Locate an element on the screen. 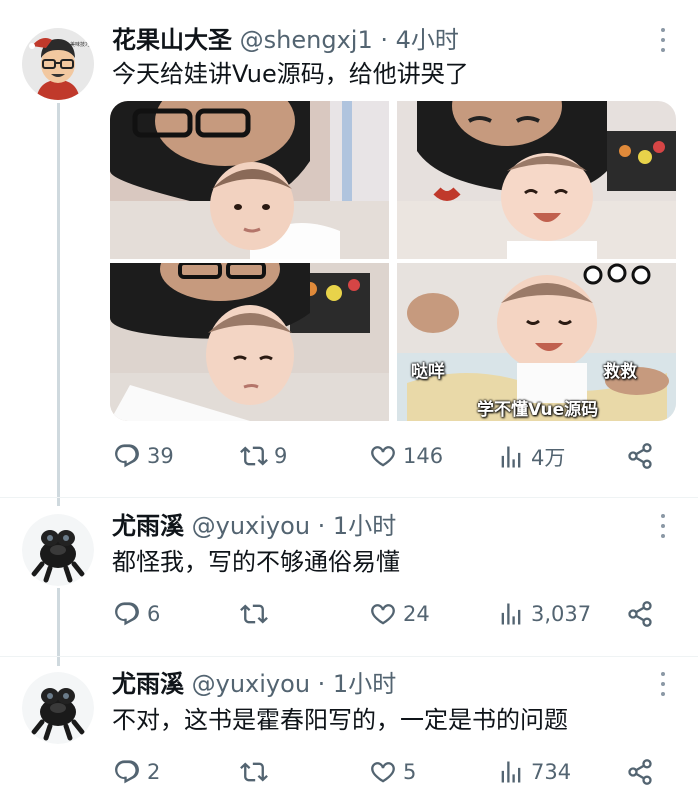 Image resolution: width=698 pixels, height=800 pixels. timestamp: · 4小时 is located at coordinates (419, 40).